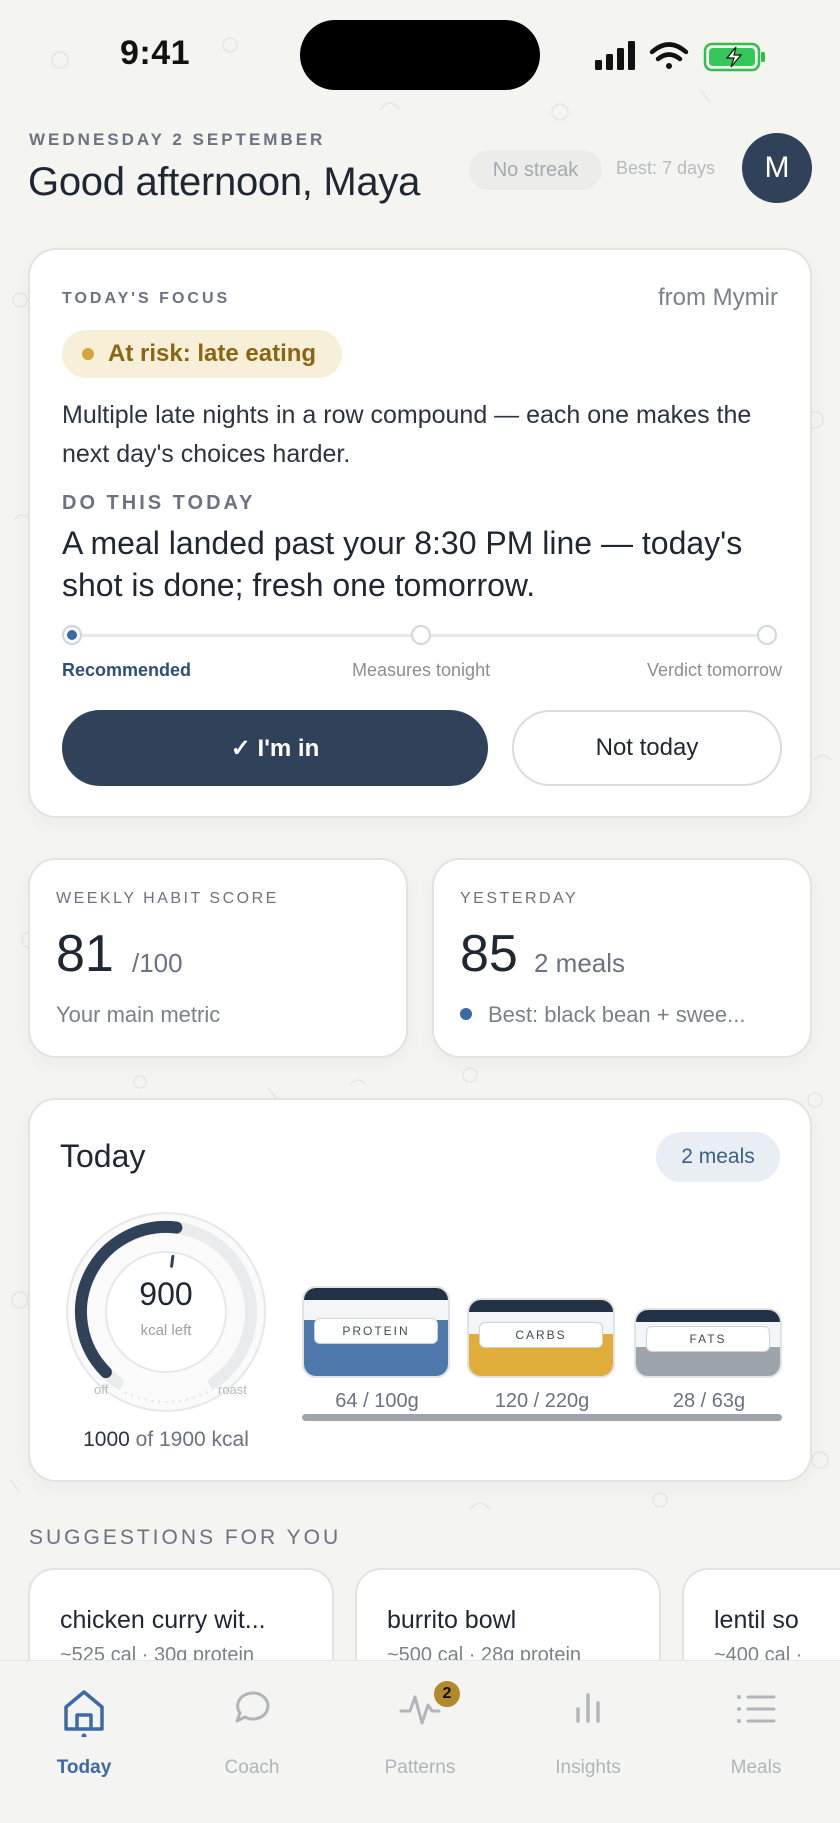  Describe the element at coordinates (541, 1335) in the screenshot. I see `carbs-label: CARBS` at that location.